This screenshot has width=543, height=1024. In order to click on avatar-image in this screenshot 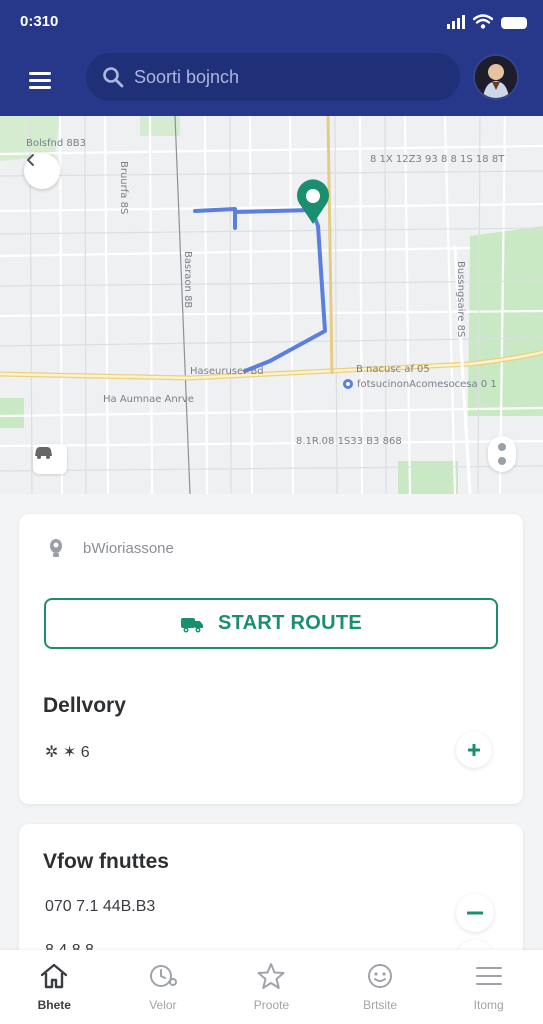, I will do `click(496, 77)`.